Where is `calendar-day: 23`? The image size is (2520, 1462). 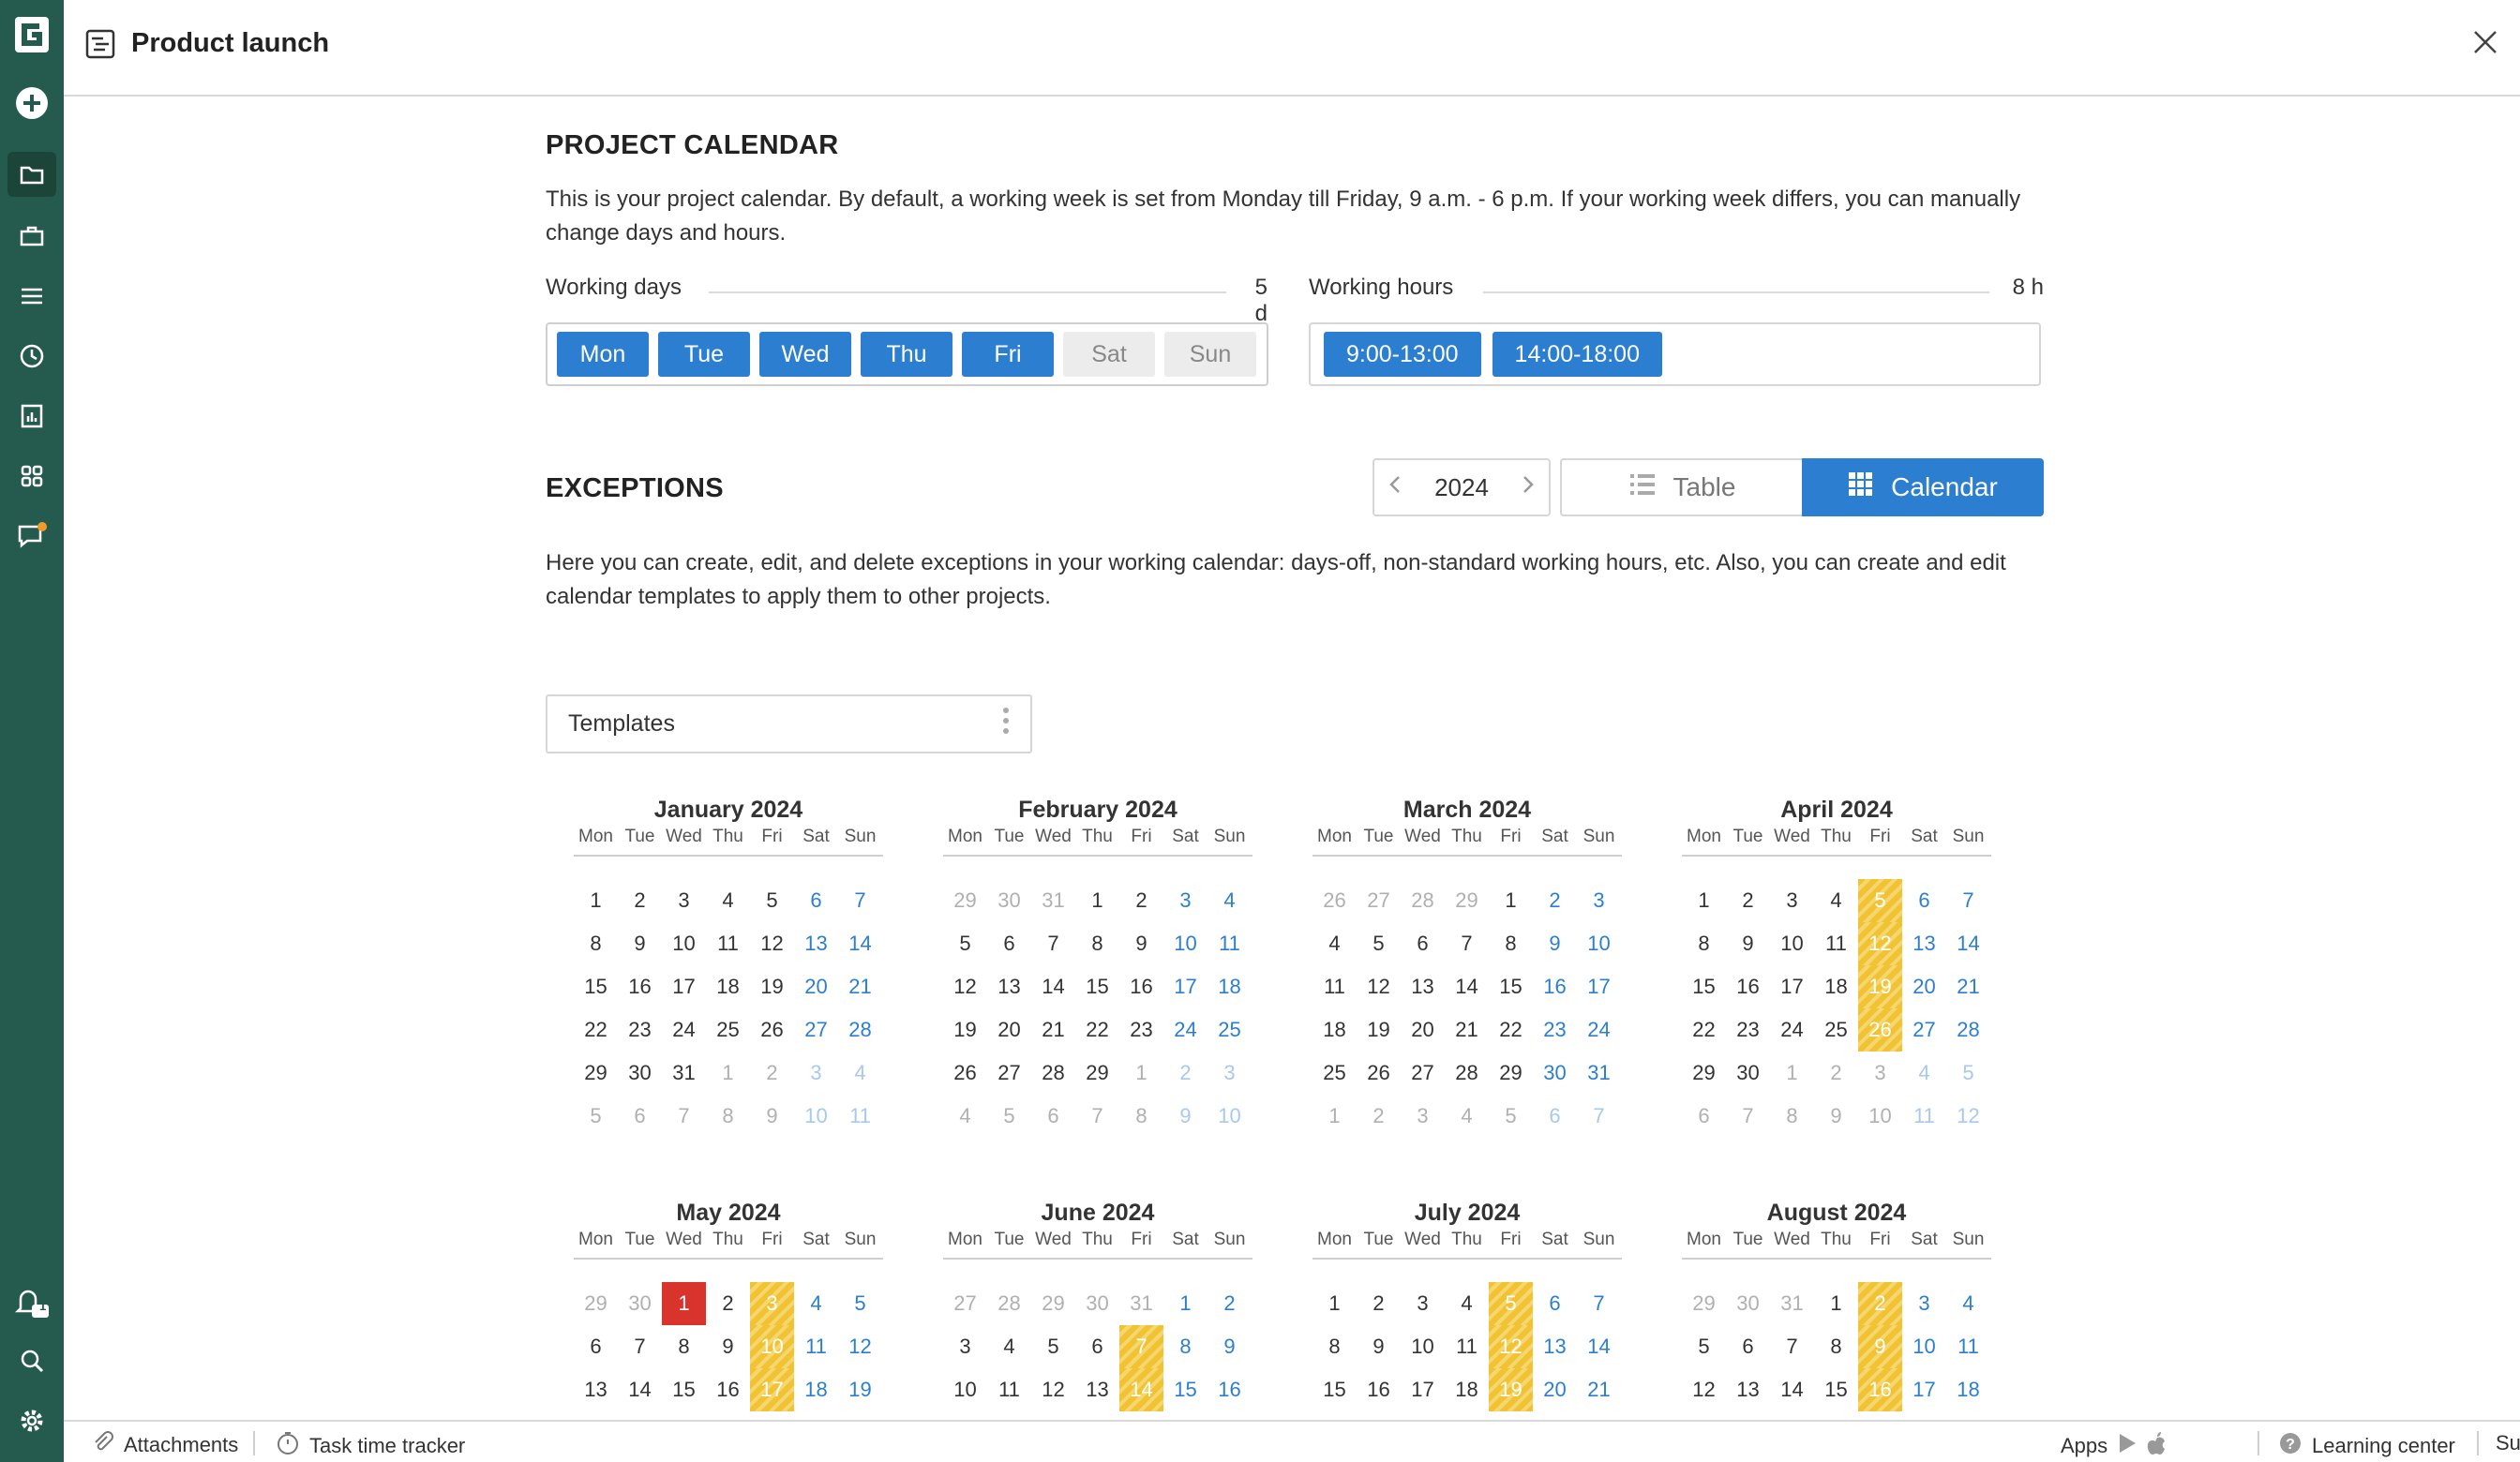
calendar-day: 23 is located at coordinates (640, 1030).